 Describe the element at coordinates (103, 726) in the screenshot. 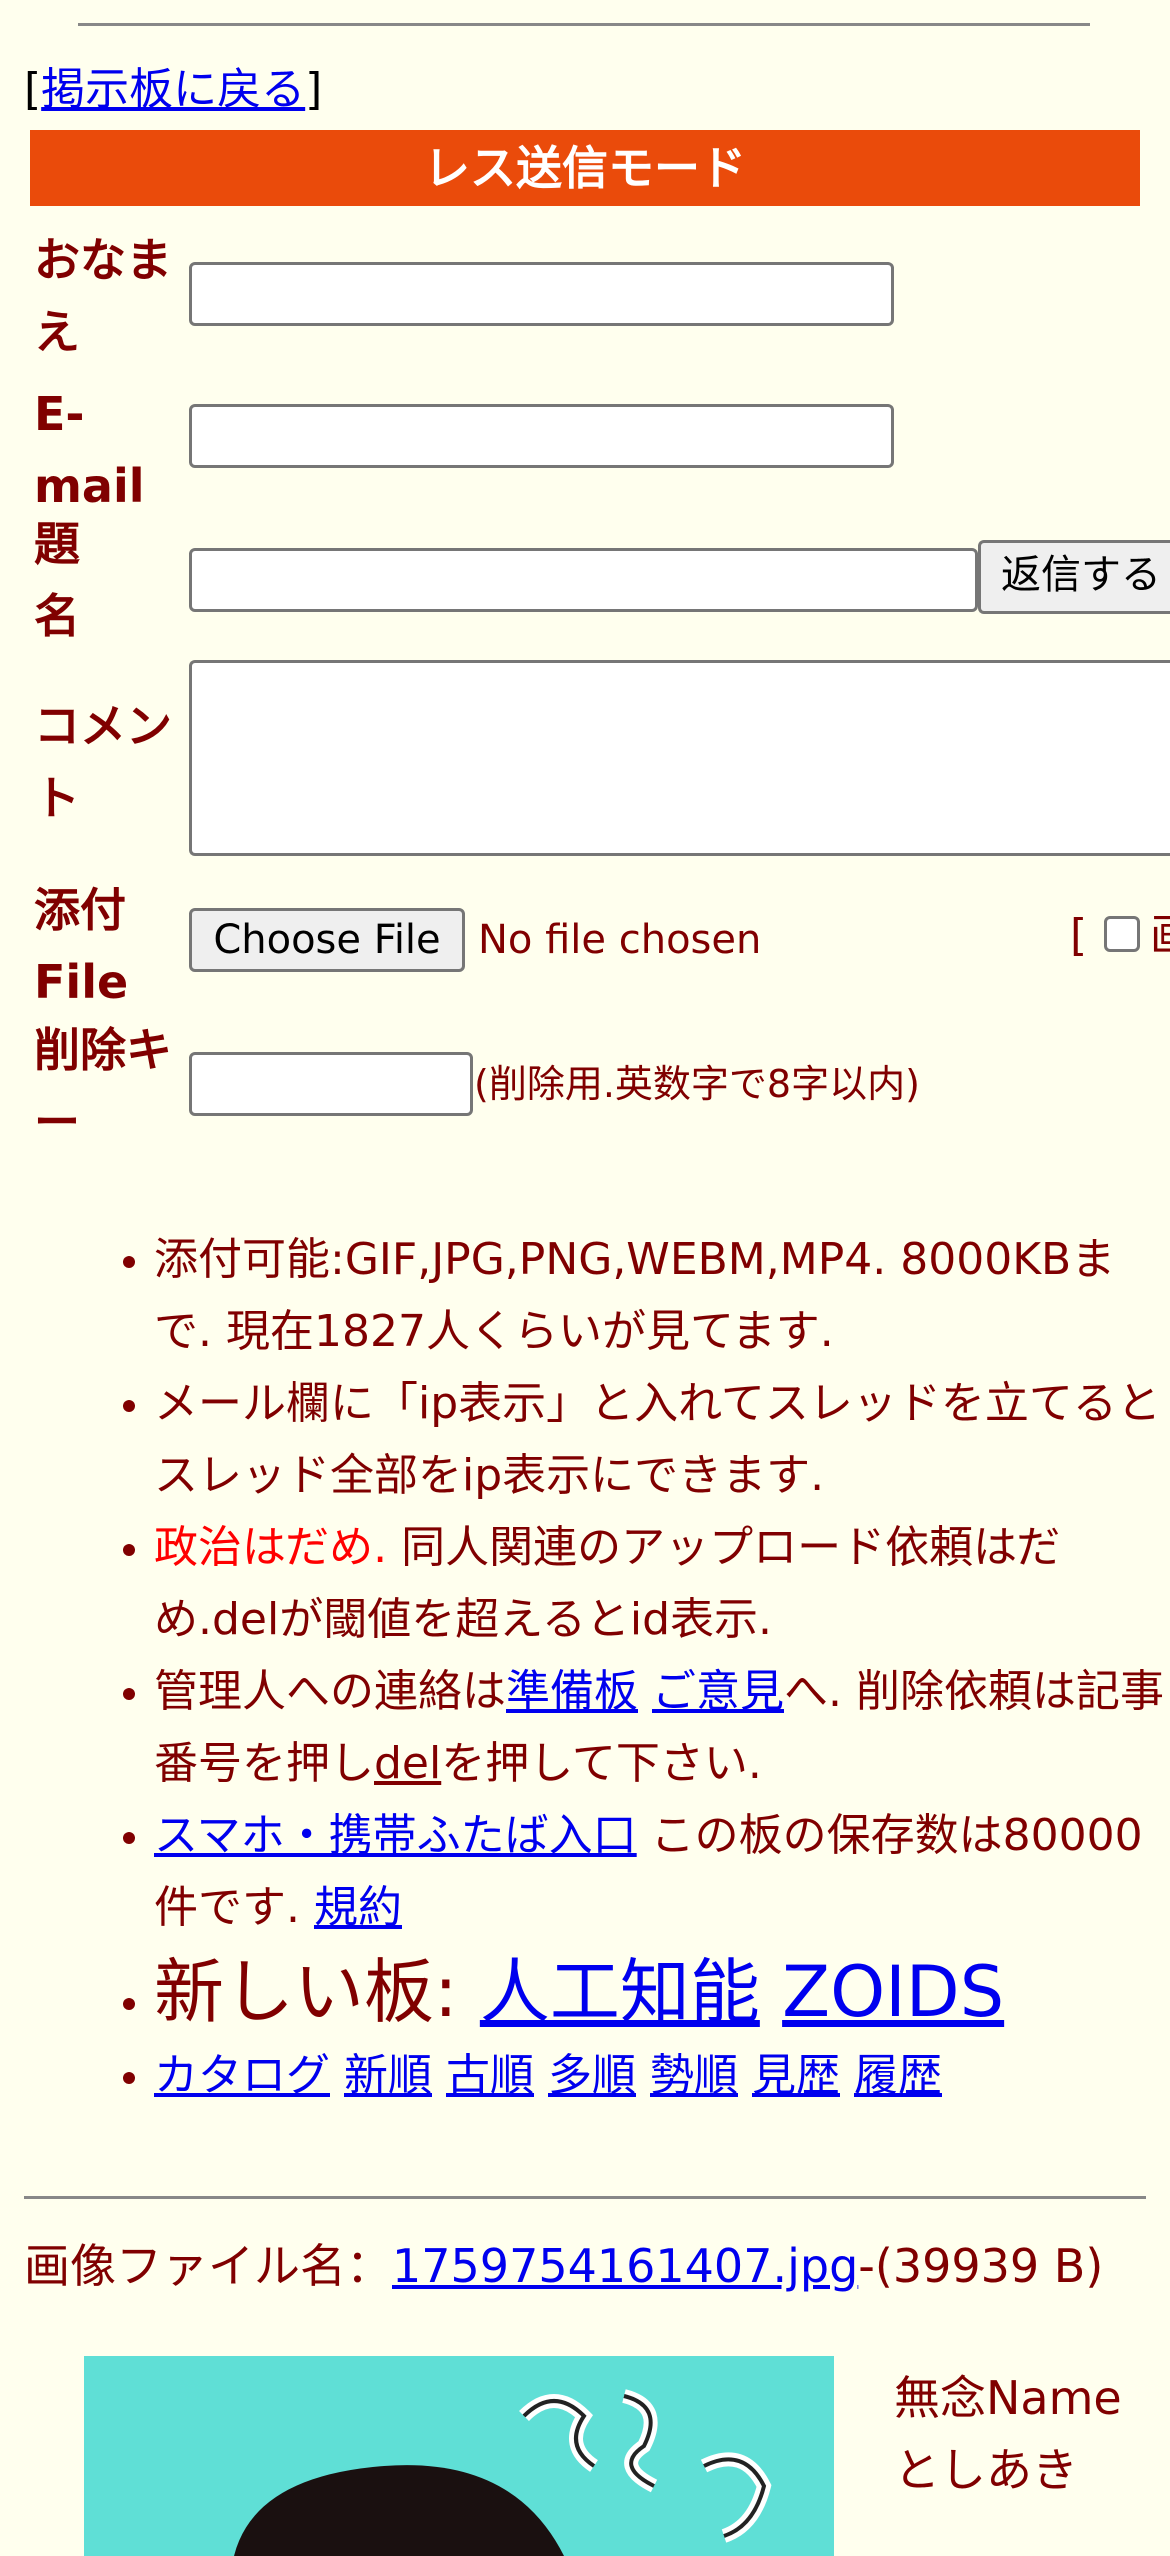

I see `comment-label-line1: コメン` at that location.